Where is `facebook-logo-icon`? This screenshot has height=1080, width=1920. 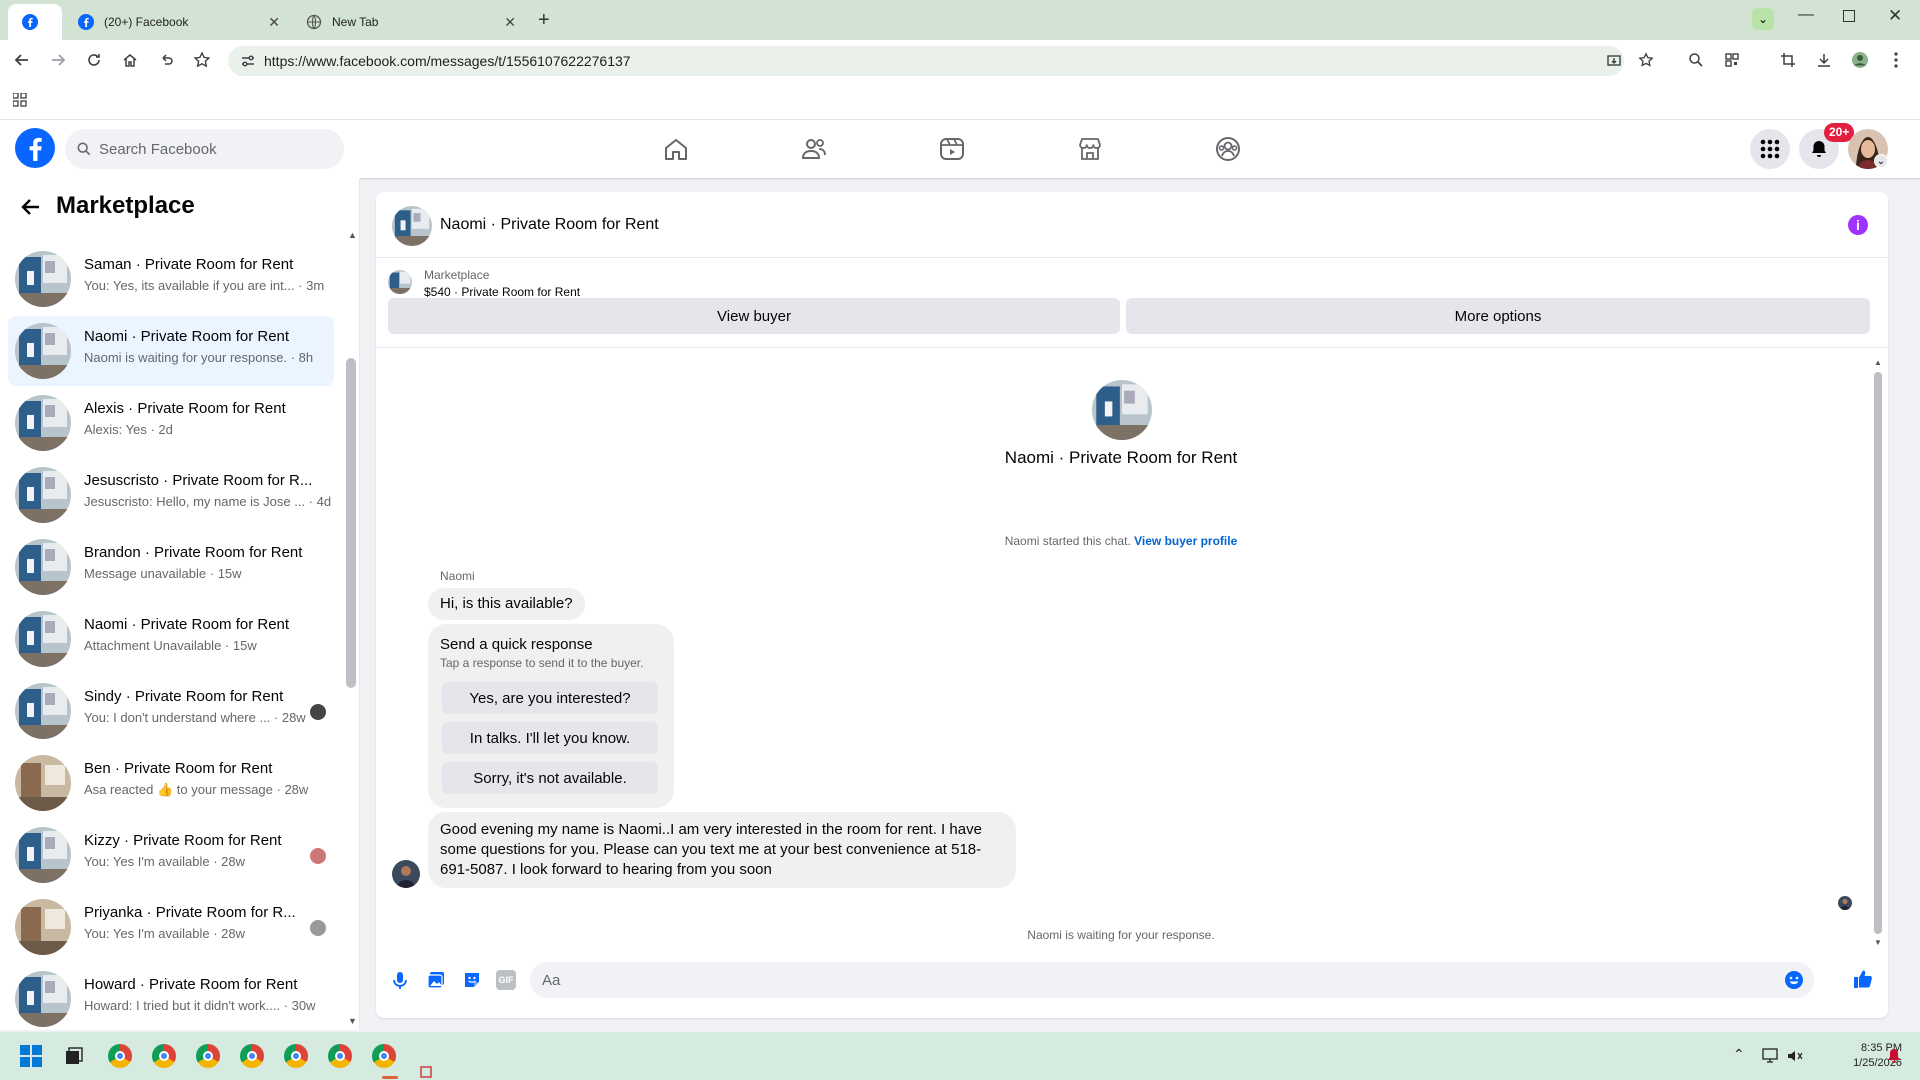 facebook-logo-icon is located at coordinates (35, 148).